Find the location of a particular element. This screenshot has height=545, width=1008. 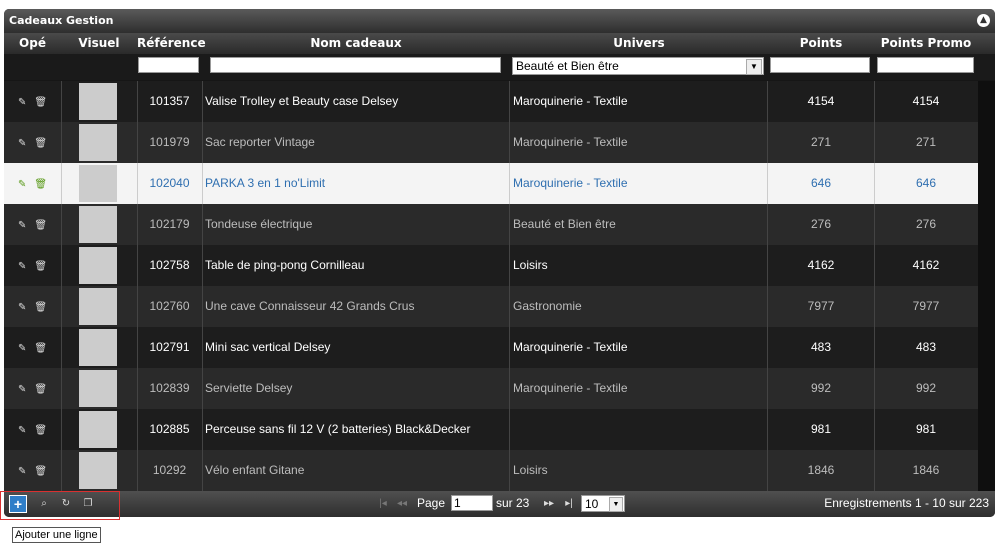

filter-univers-value: Beauté et Bien être is located at coordinates (567, 66).